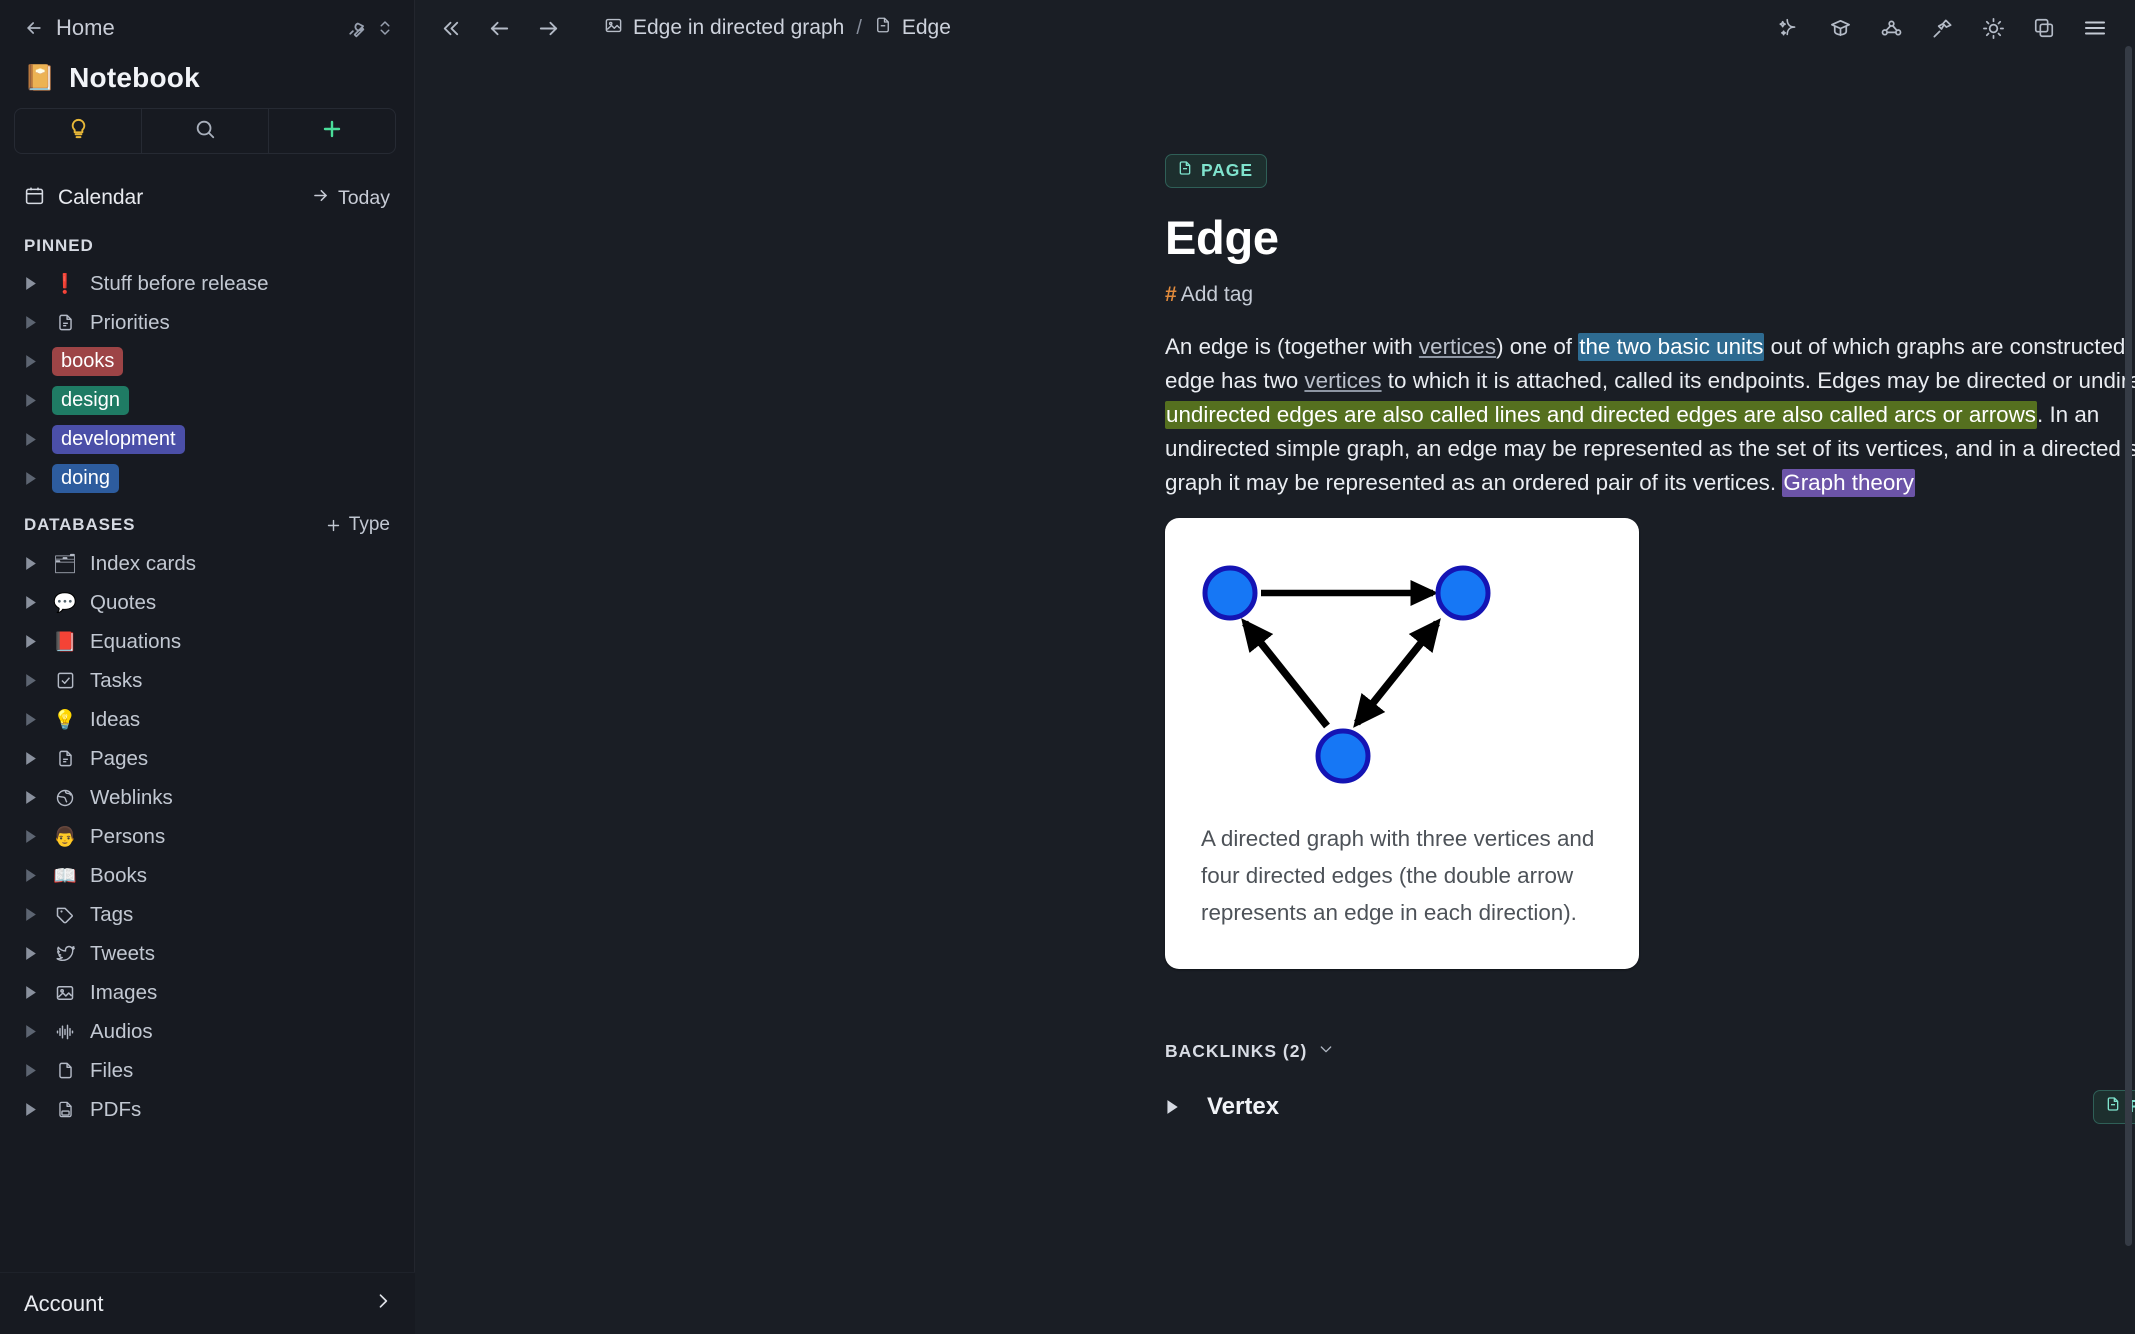 The height and width of the screenshot is (1334, 2135). I want to click on tag-pill-development: development, so click(118, 439).